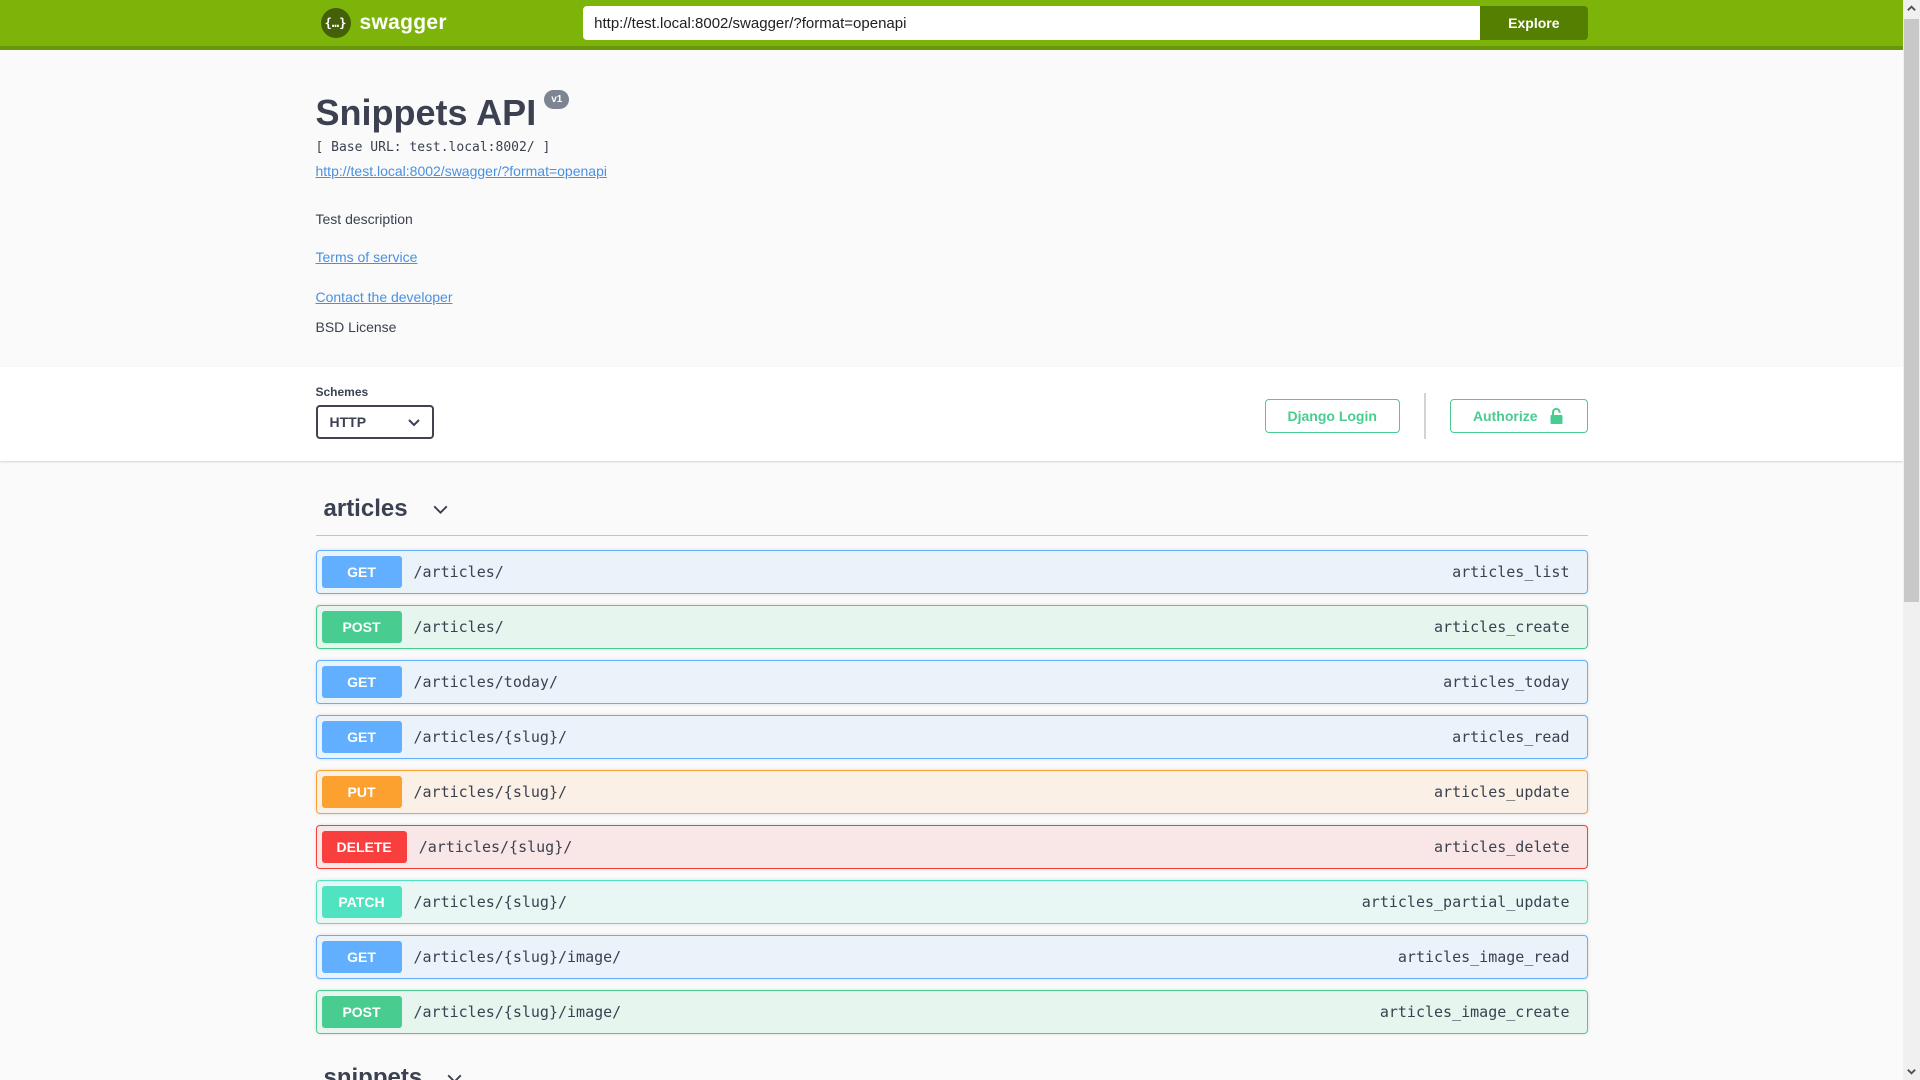  I want to click on section-title-text: articles, so click(365, 508).